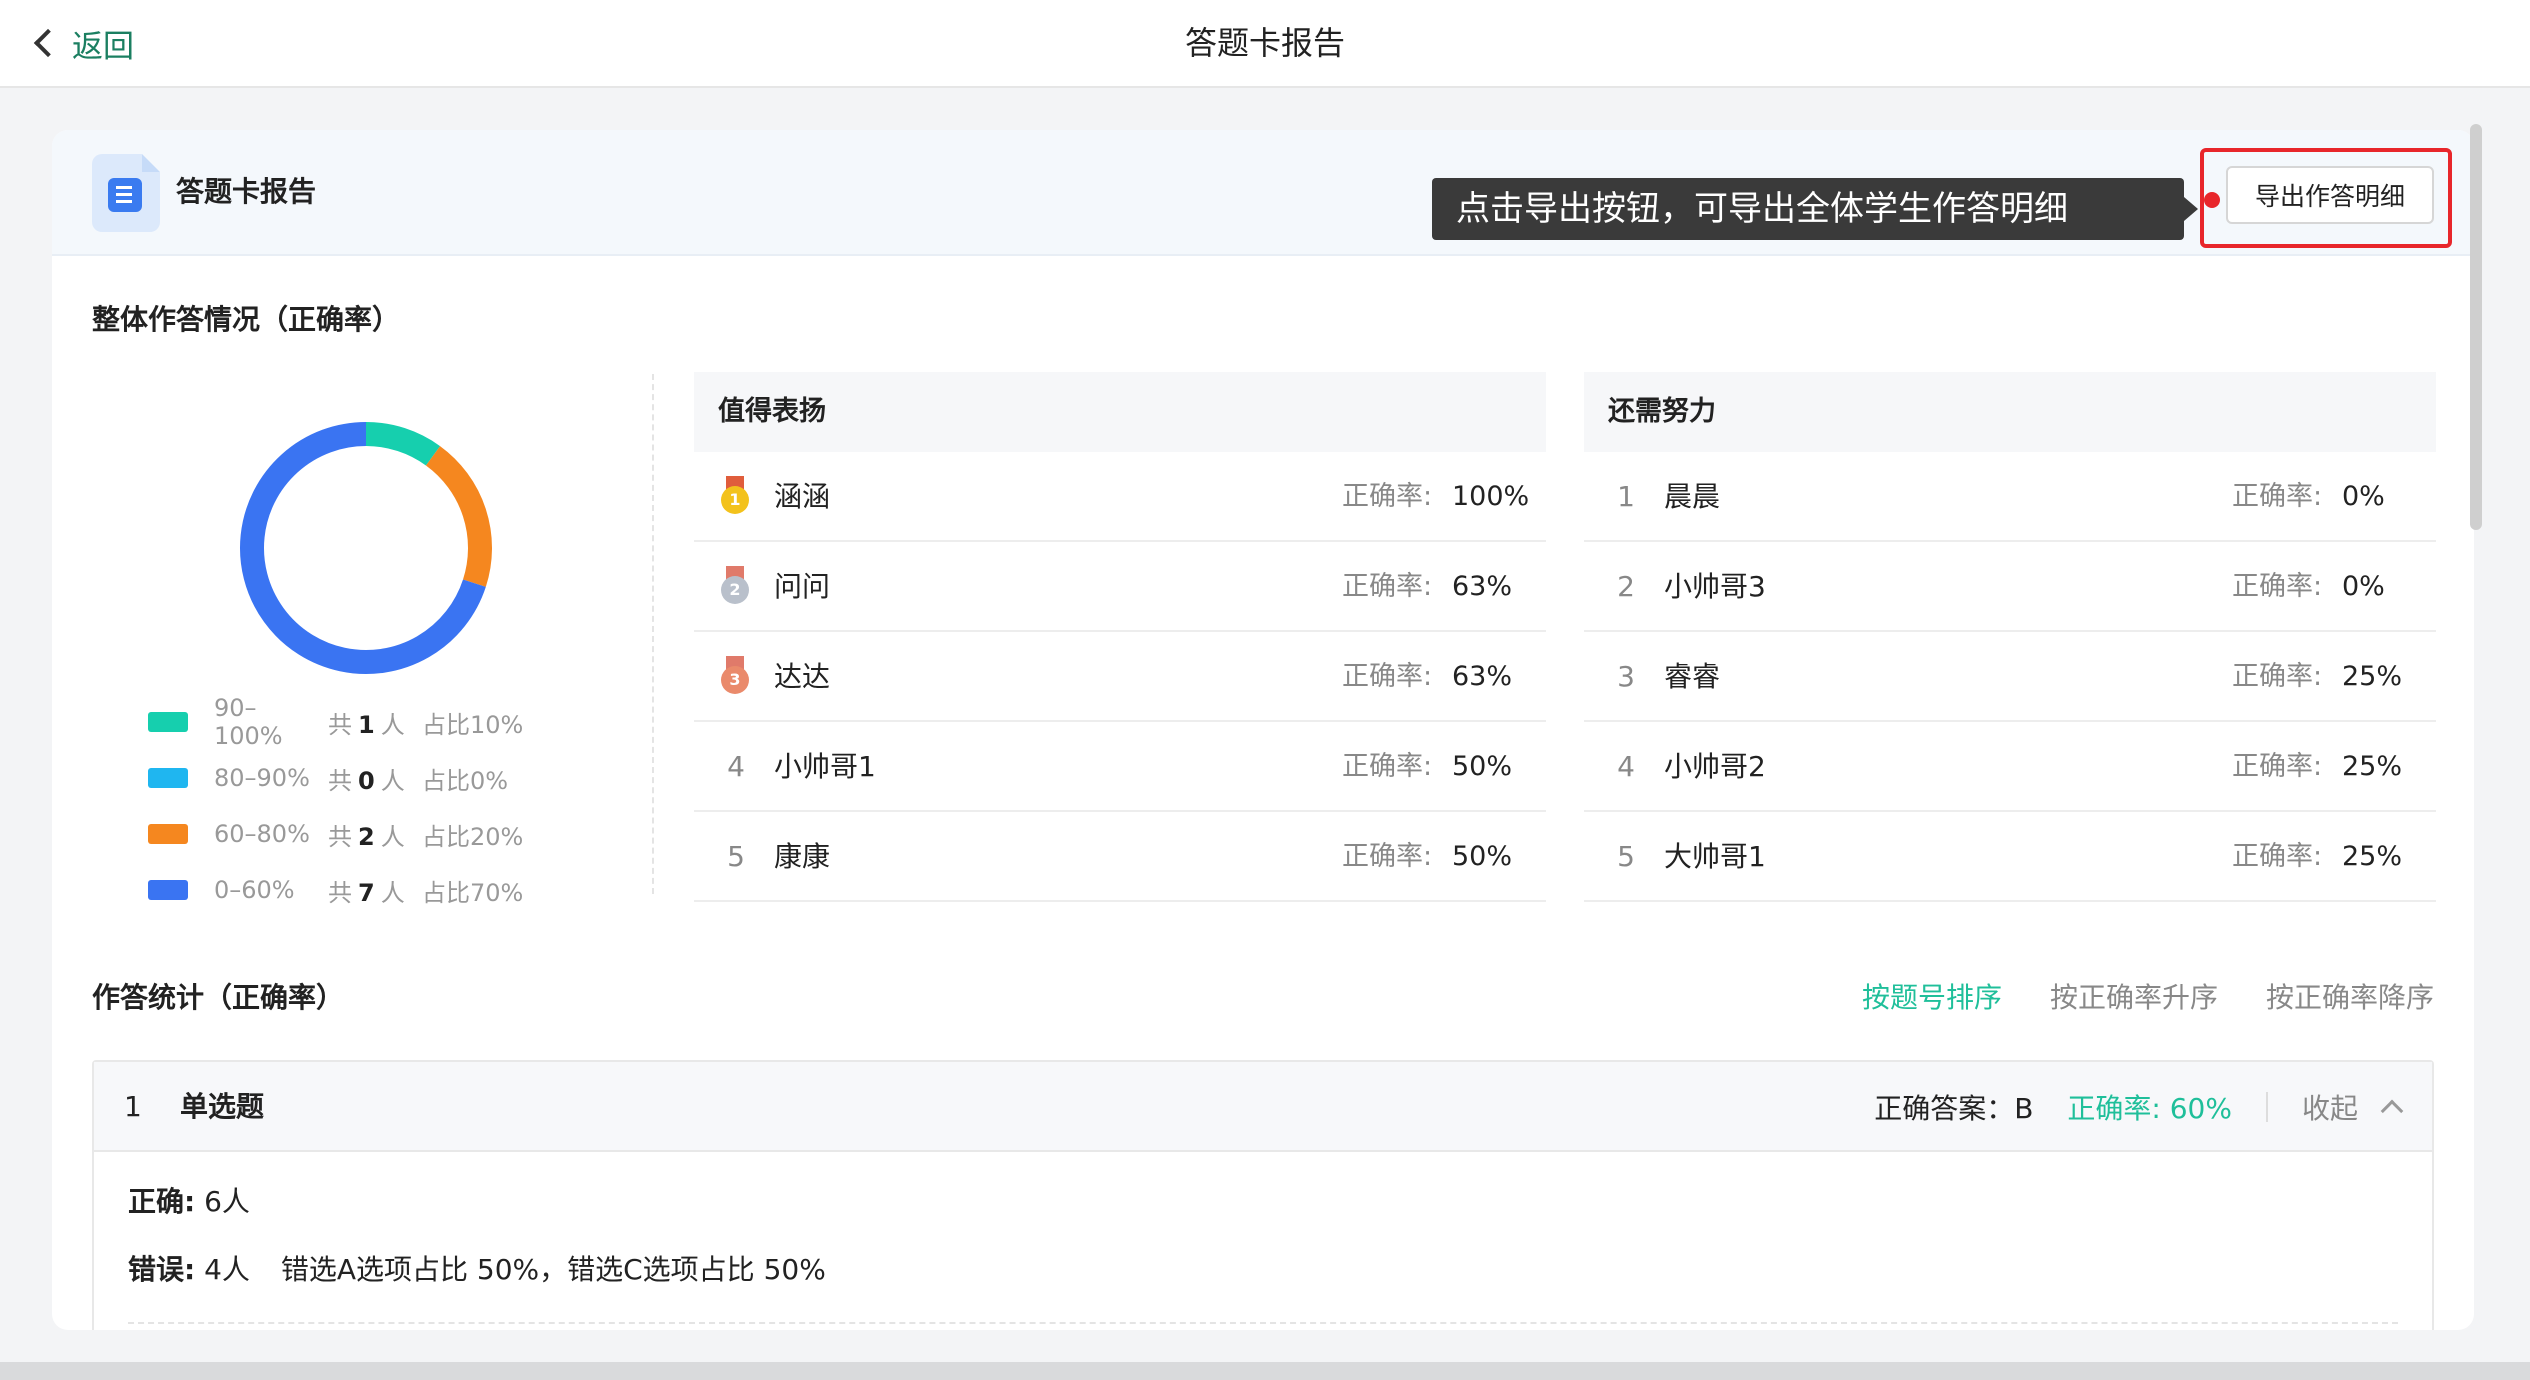 Image resolution: width=2530 pixels, height=1380 pixels. I want to click on legend-percent: 占比20%, so click(473, 836).